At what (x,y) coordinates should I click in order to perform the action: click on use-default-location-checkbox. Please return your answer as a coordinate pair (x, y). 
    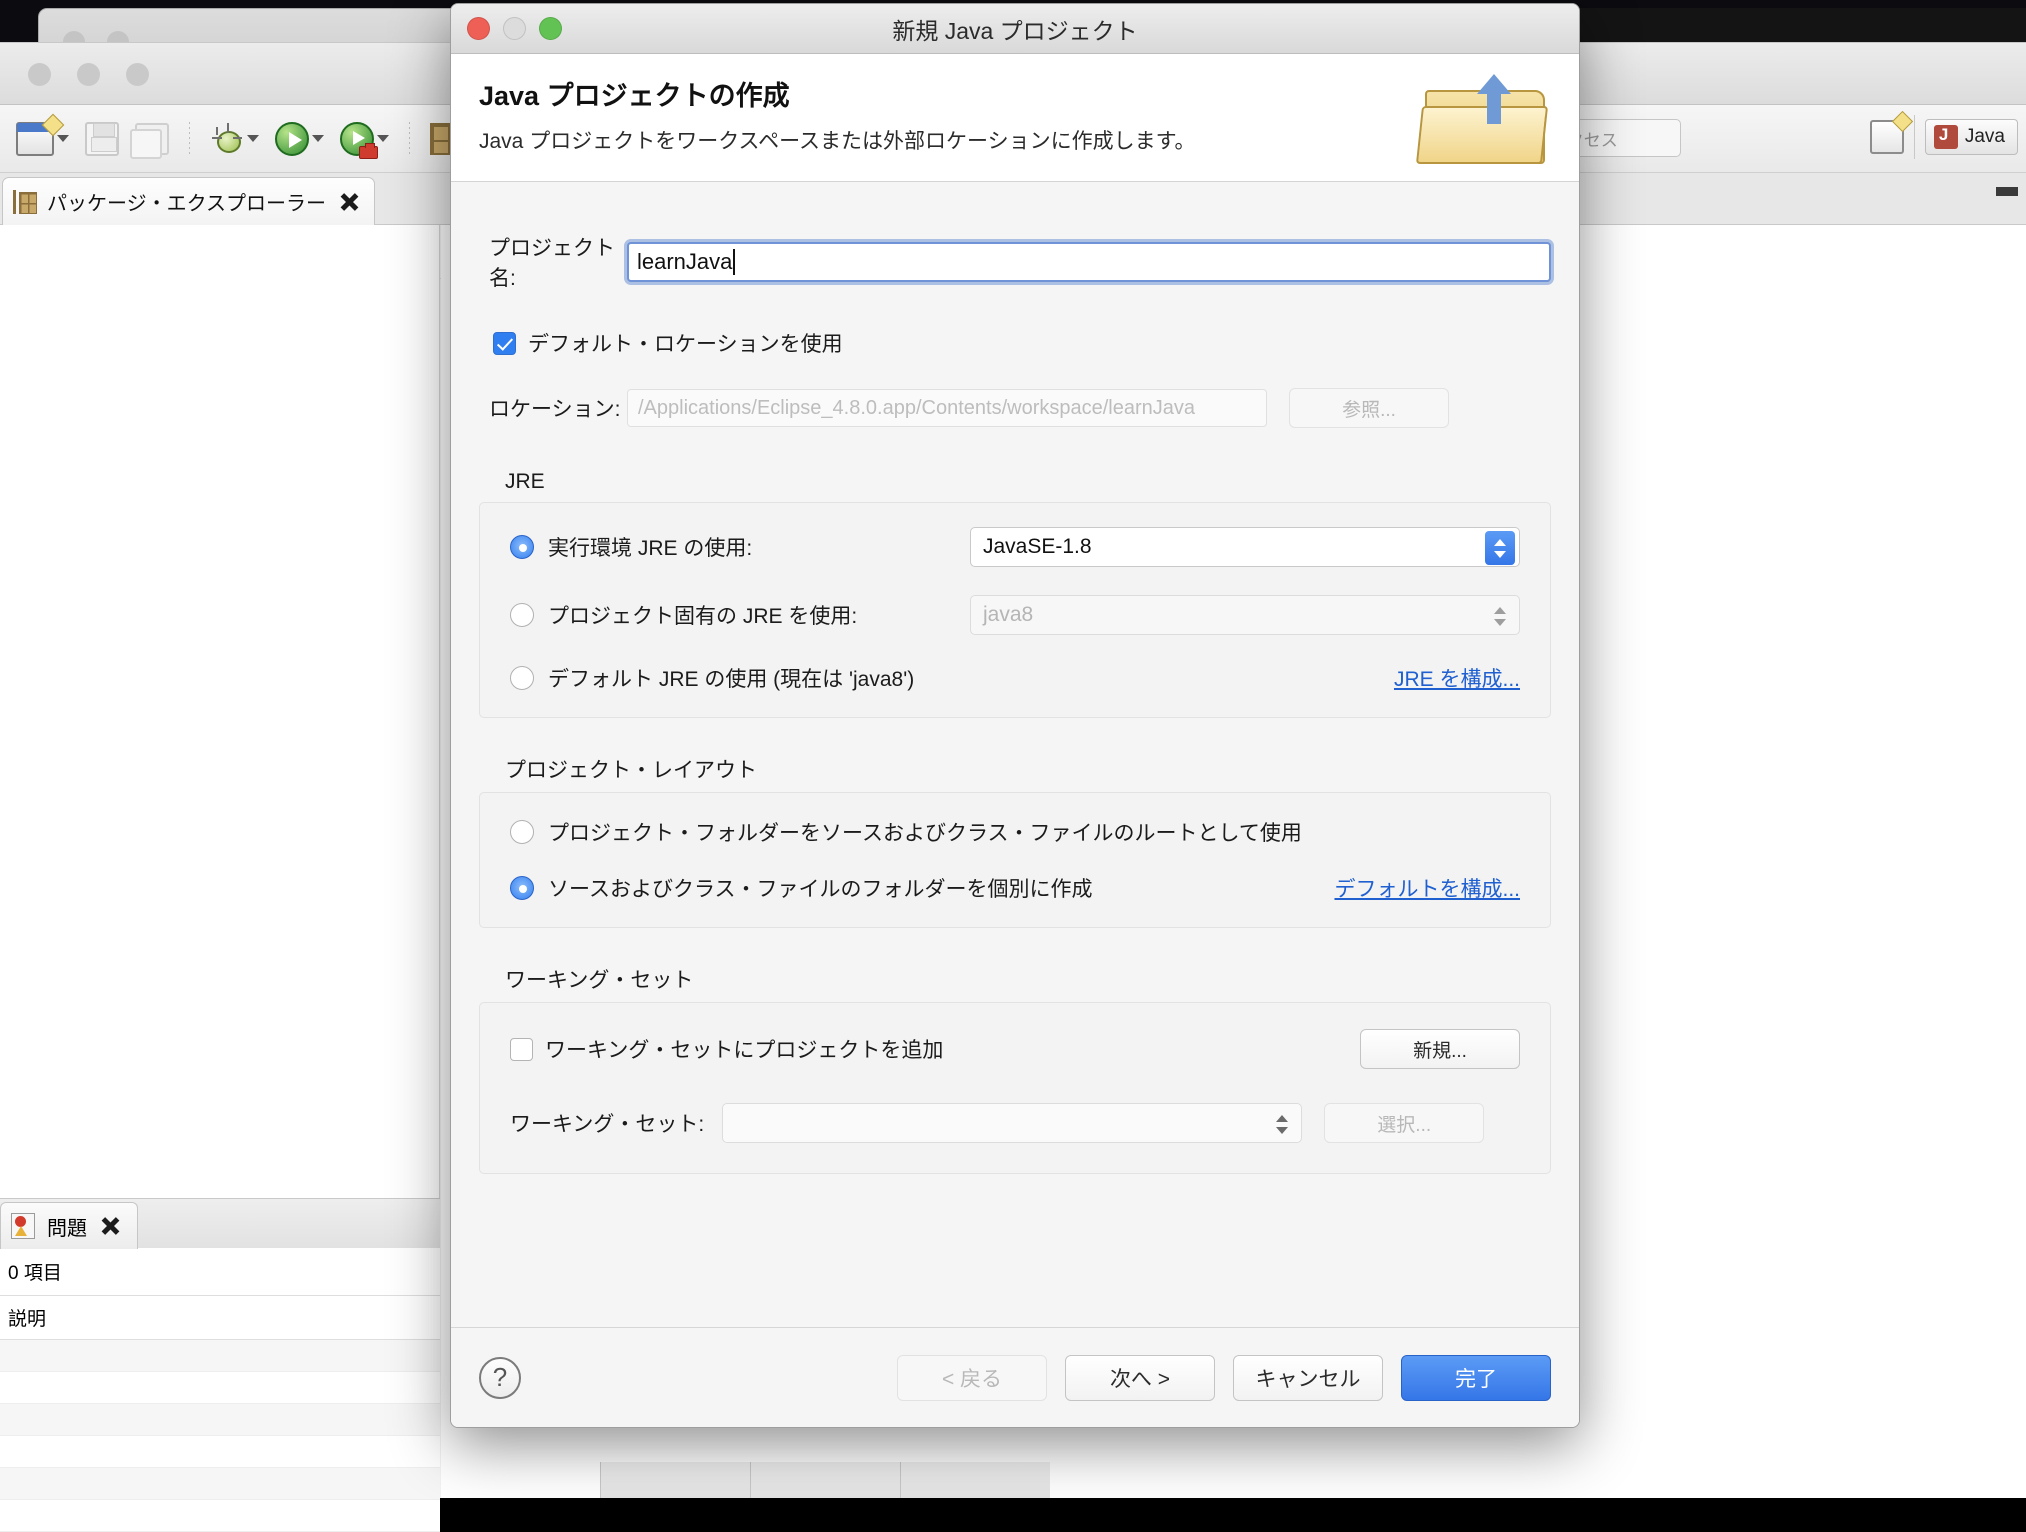
    Looking at the image, I should click on (504, 343).